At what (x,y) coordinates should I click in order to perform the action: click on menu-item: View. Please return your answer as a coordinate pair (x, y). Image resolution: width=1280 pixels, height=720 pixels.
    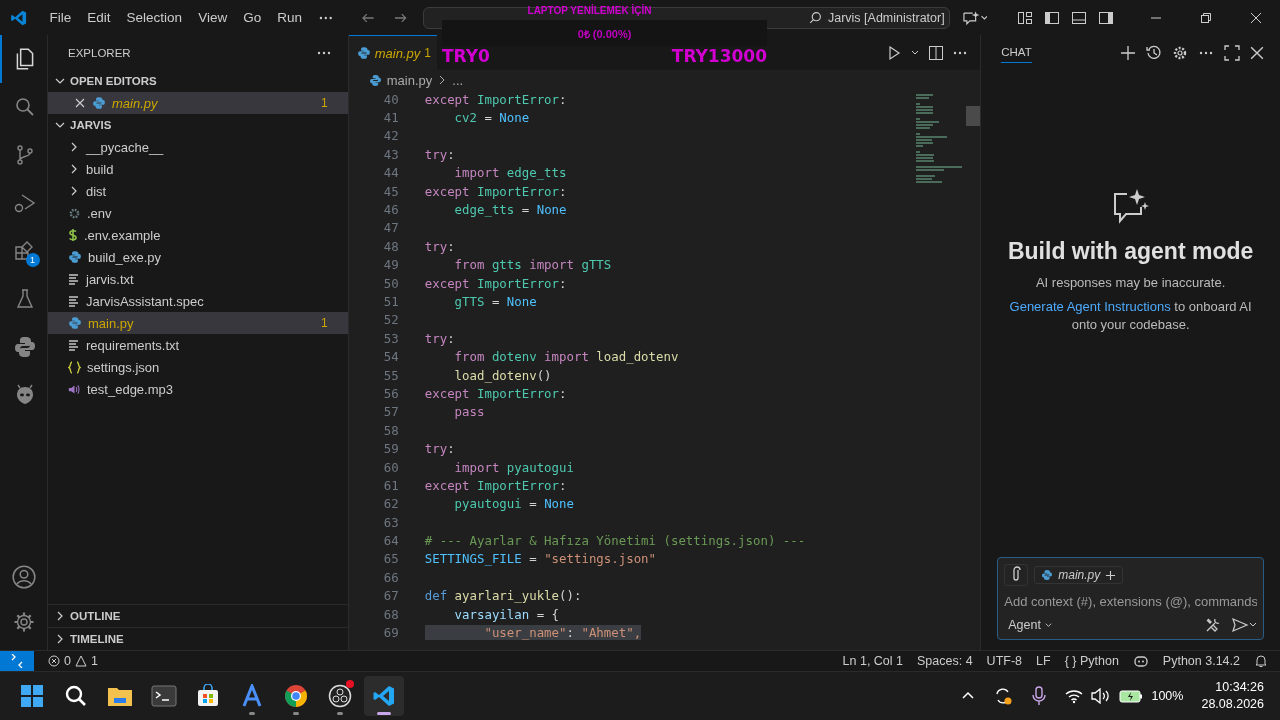
    Looking at the image, I should click on (213, 17).